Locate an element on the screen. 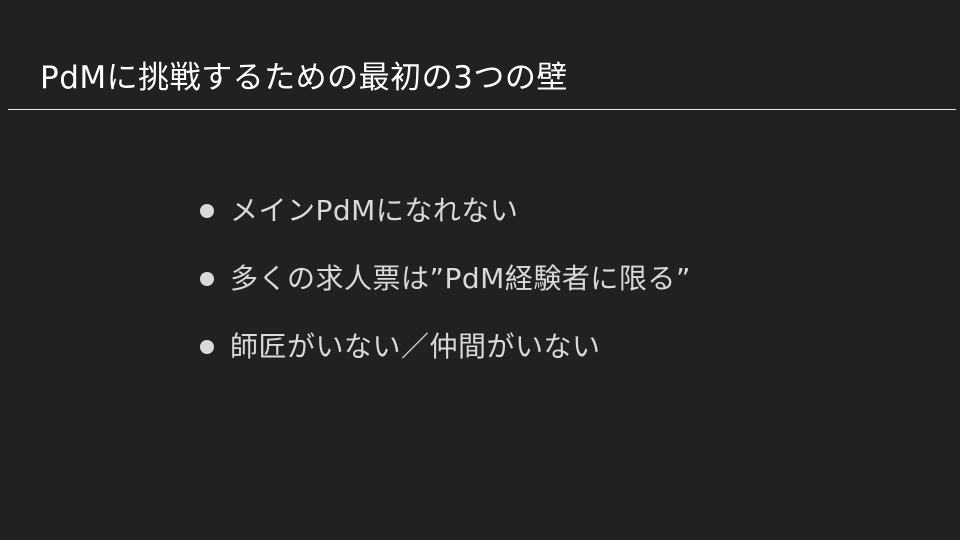  title-divider is located at coordinates (482, 109).